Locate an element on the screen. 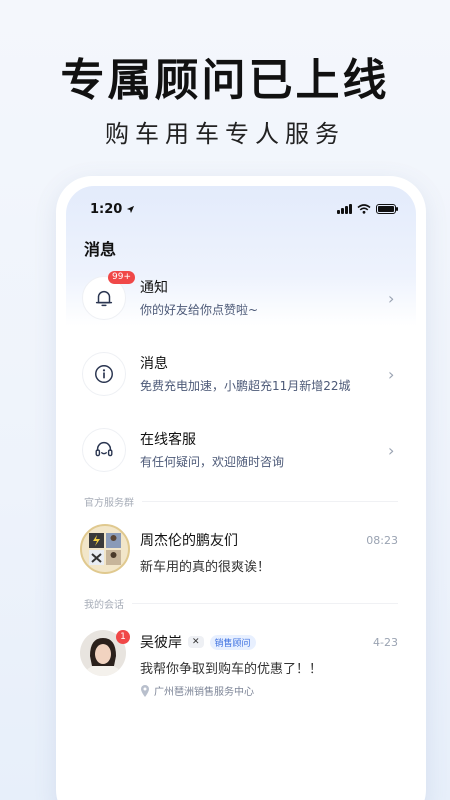  group-chat-message: 新车用的真的很爽诶！ is located at coordinates (205, 567).